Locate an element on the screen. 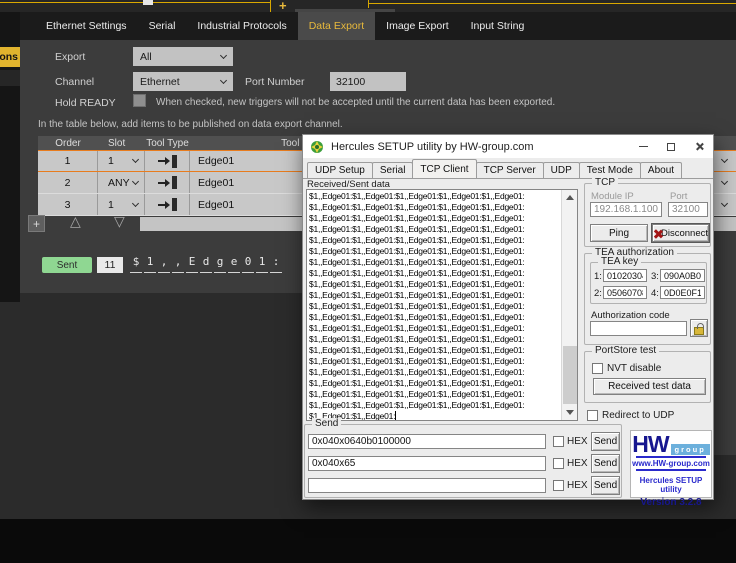  sent-status-button: Sent is located at coordinates (67, 265).